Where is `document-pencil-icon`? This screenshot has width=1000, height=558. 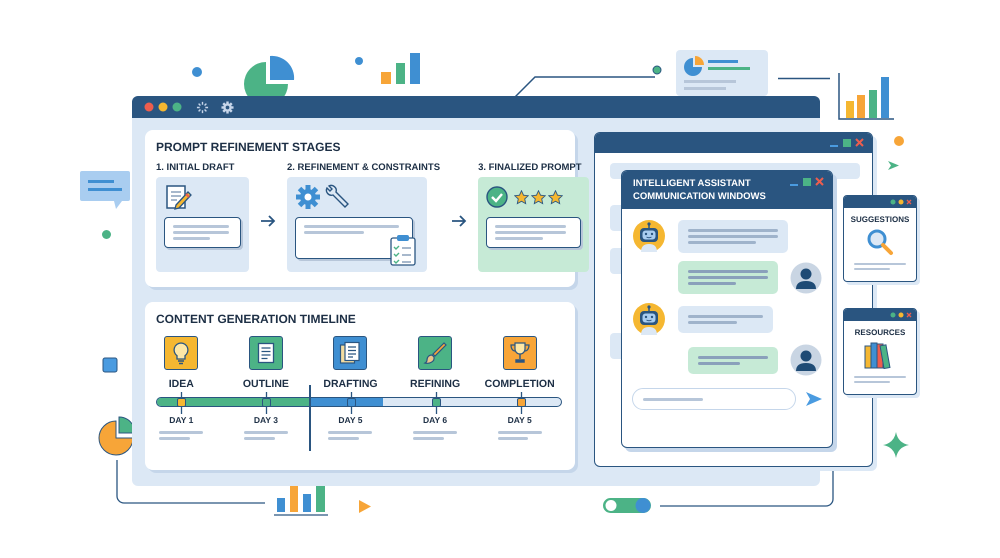 document-pencil-icon is located at coordinates (178, 197).